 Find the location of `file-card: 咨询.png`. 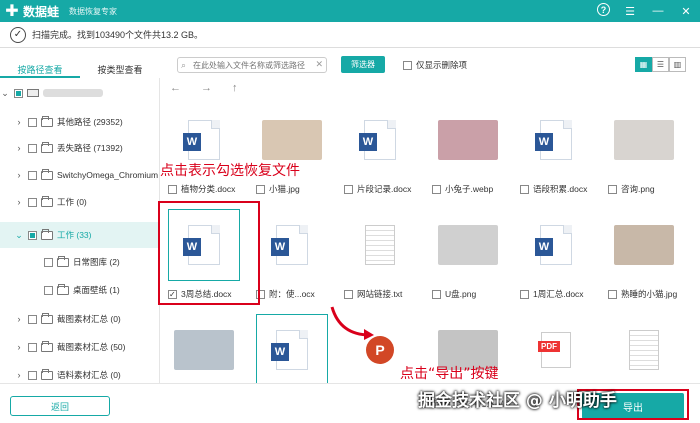

file-card: 咨询.png is located at coordinates (640, 147).